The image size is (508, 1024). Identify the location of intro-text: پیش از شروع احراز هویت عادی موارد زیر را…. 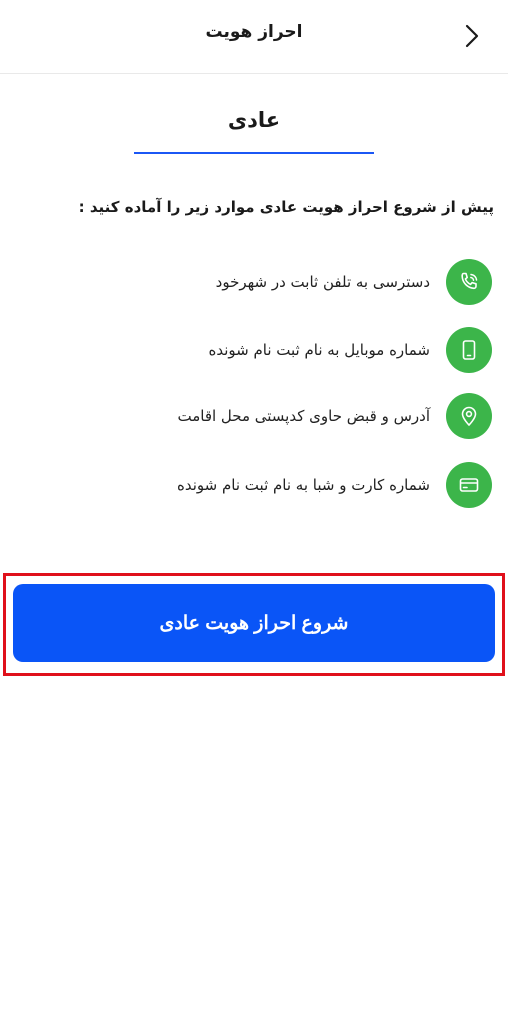
(286, 207).